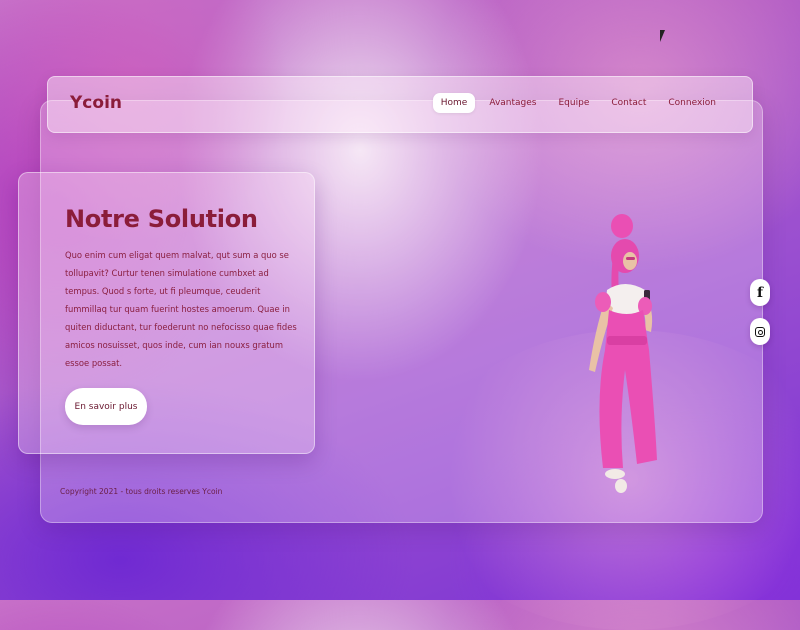  I want to click on nav-contact: Contact, so click(628, 103).